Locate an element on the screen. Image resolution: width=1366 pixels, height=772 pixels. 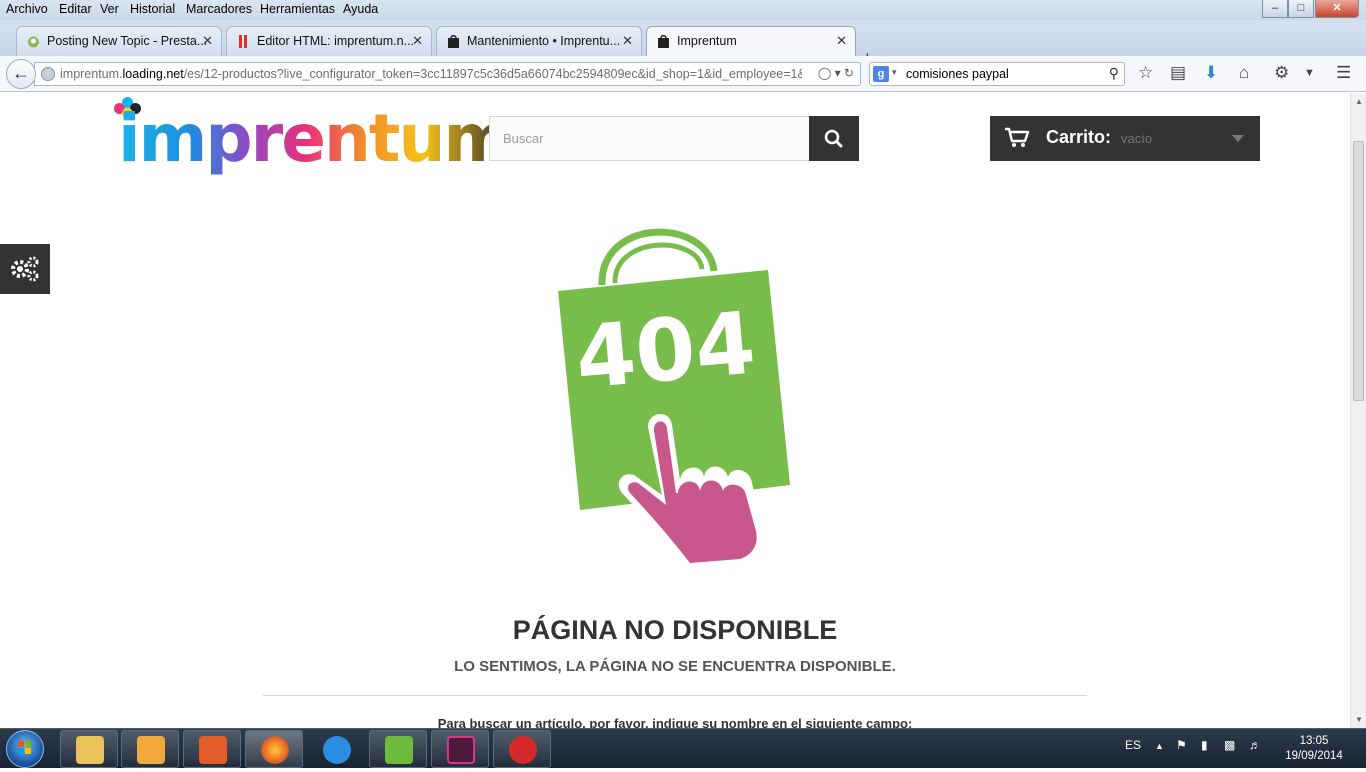
play-icon is located at coordinates (151, 750).